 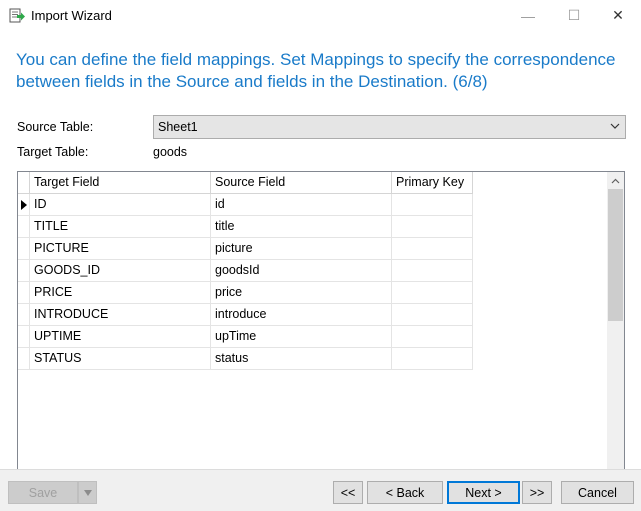 What do you see at coordinates (120, 293) in the screenshot?
I see `target-field-cell: PRICE` at bounding box center [120, 293].